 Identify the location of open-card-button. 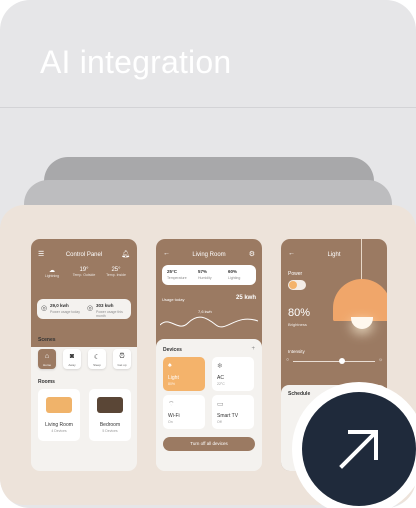
(359, 449).